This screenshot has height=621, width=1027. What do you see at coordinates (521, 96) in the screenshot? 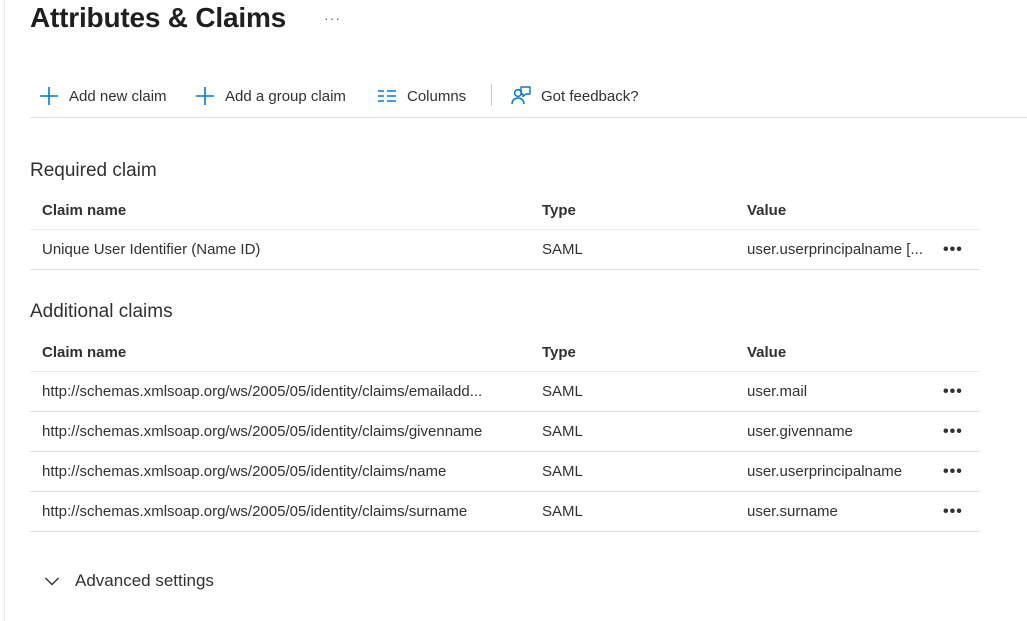
I see `feedback-icon` at bounding box center [521, 96].